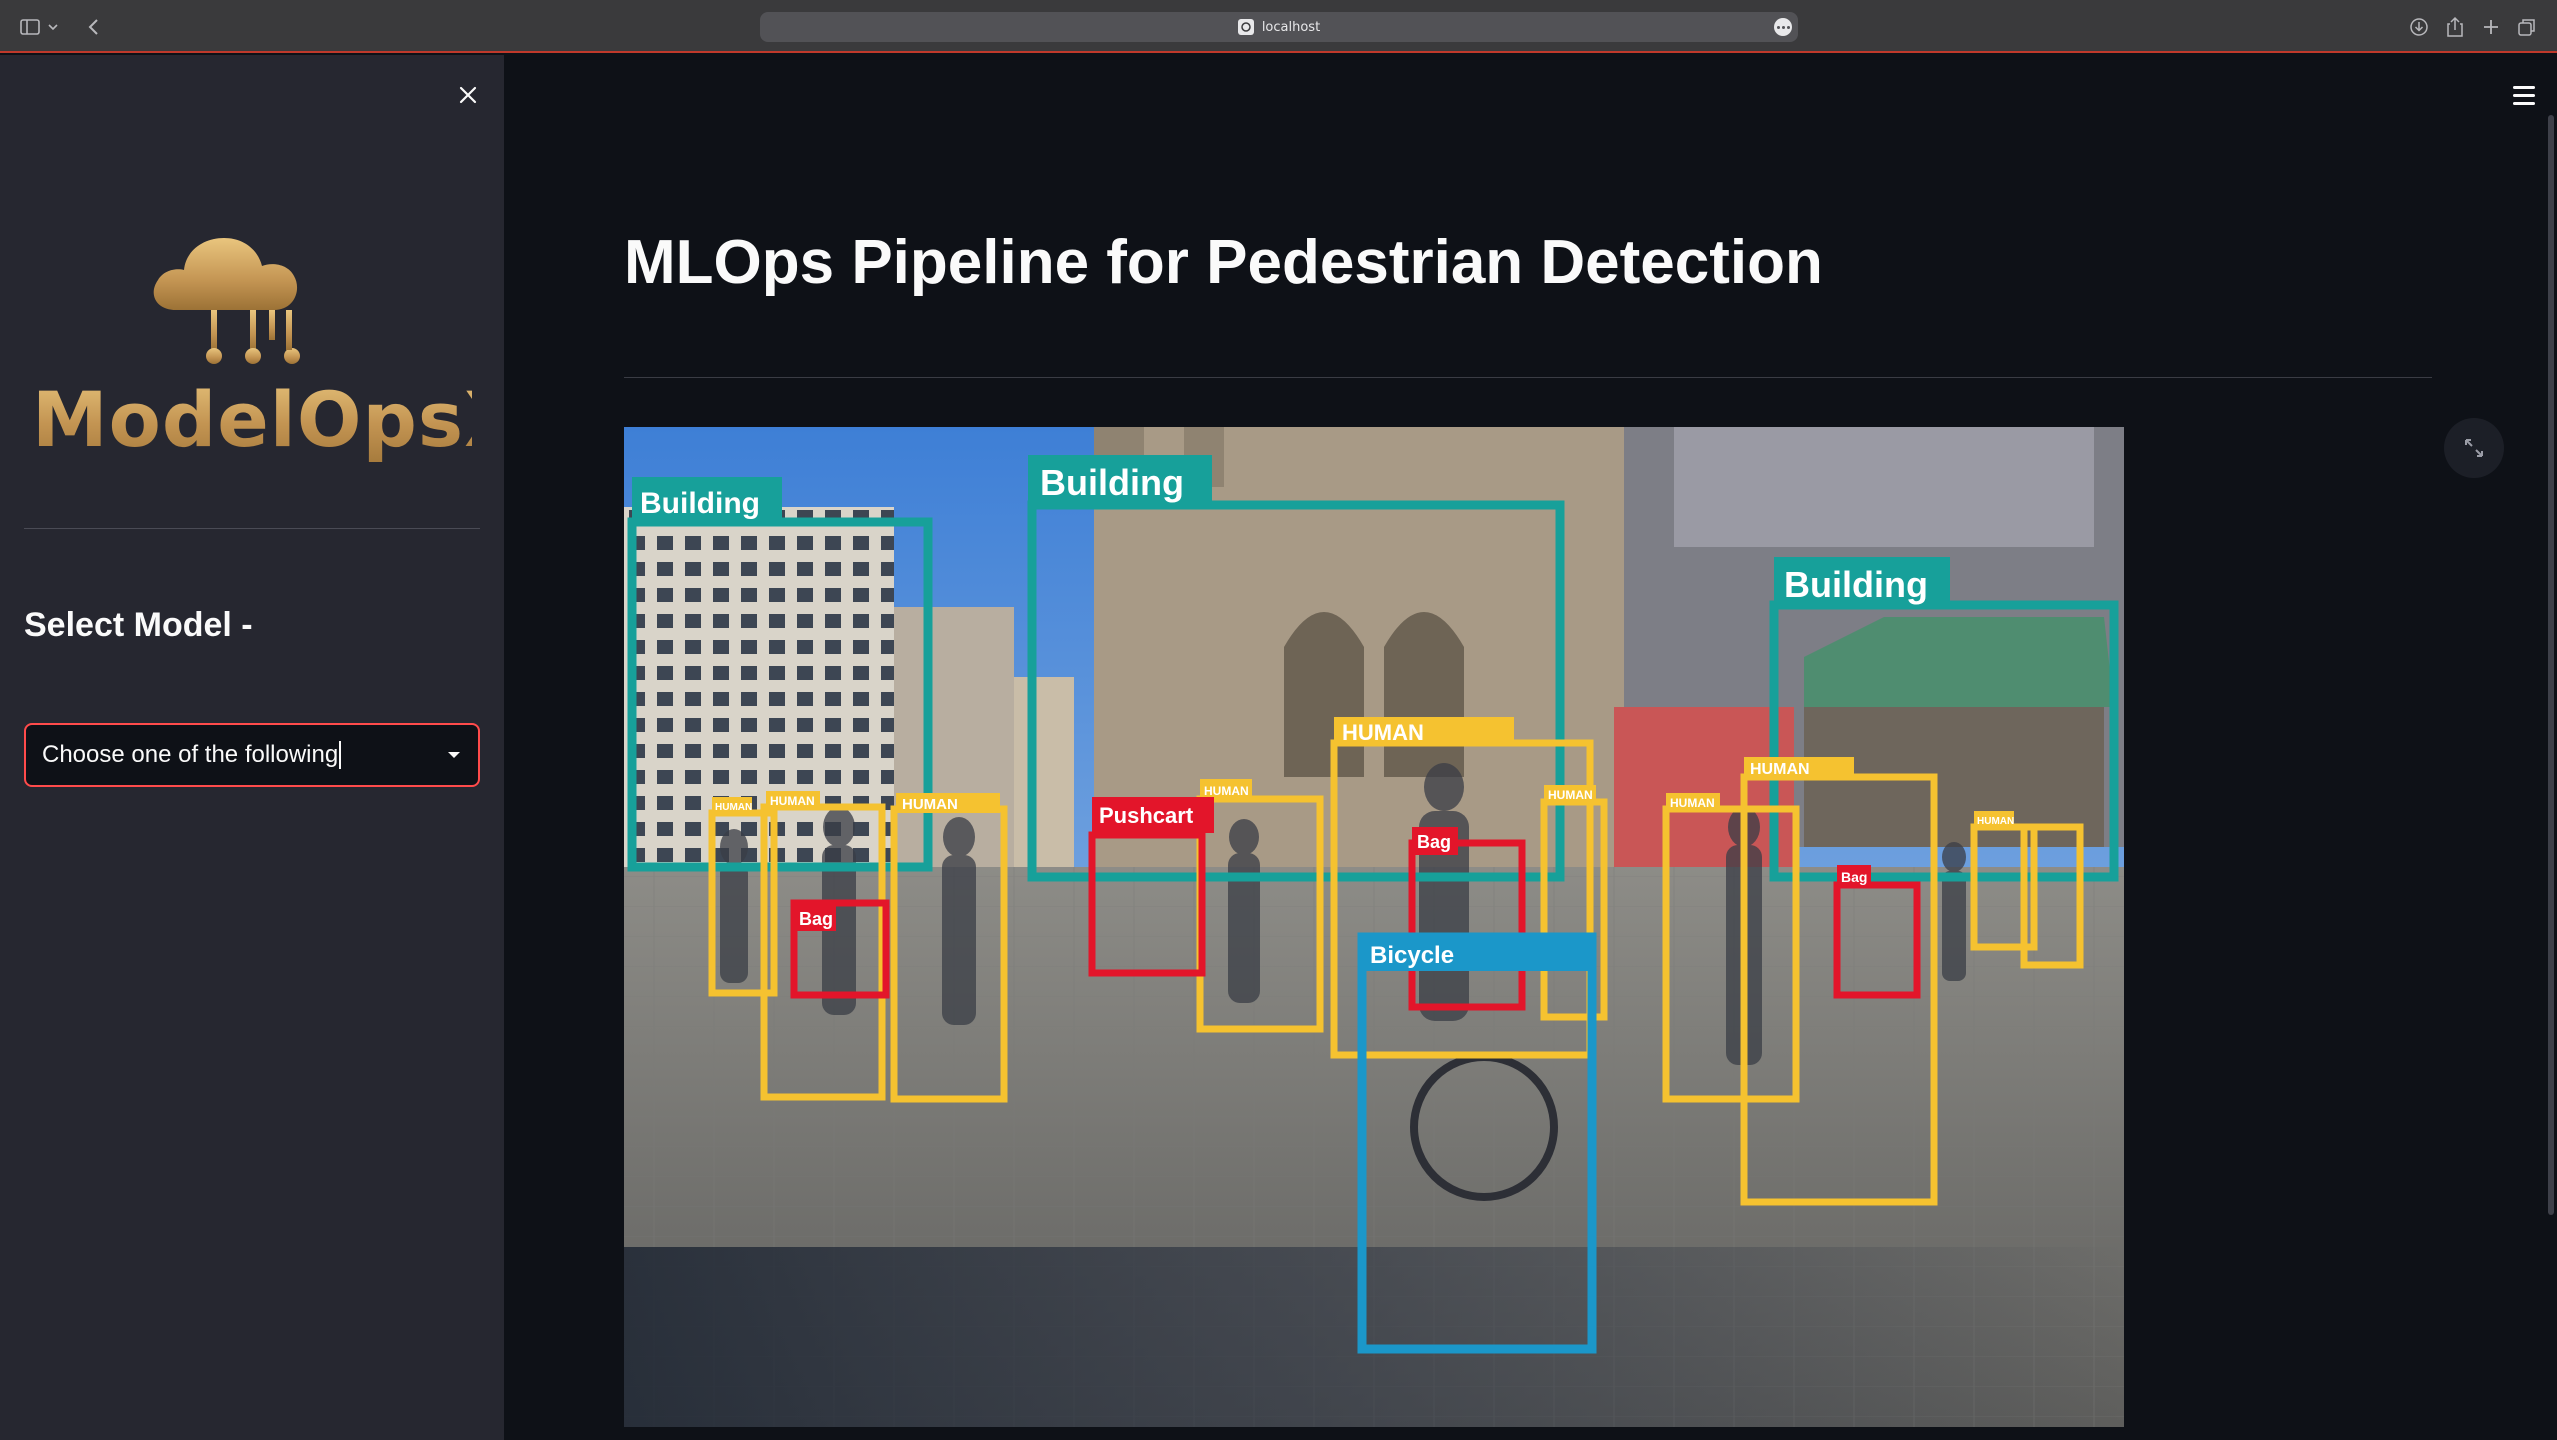 The height and width of the screenshot is (1440, 2557). I want to click on human-label-5: HUMAN, so click(1226, 791).